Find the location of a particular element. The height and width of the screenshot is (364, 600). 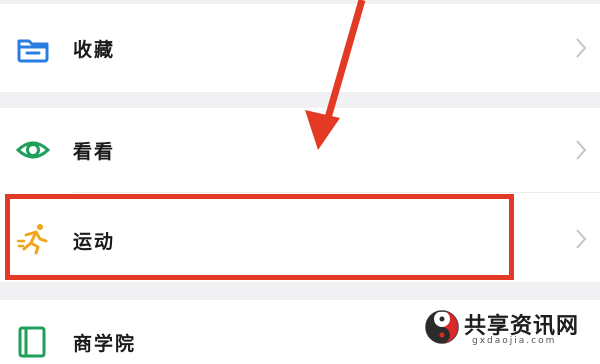

menu-item-label: 收藏 is located at coordinates (94, 50).